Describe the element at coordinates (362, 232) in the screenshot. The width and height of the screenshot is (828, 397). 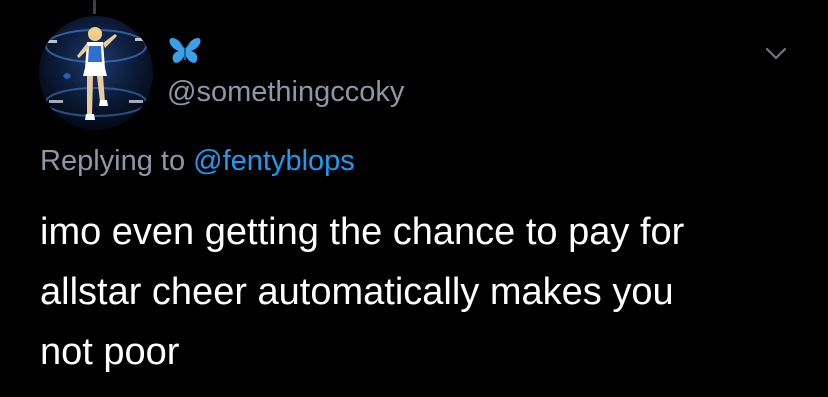
I see `tweet-text-line: imo even getting the chance to pay for` at that location.